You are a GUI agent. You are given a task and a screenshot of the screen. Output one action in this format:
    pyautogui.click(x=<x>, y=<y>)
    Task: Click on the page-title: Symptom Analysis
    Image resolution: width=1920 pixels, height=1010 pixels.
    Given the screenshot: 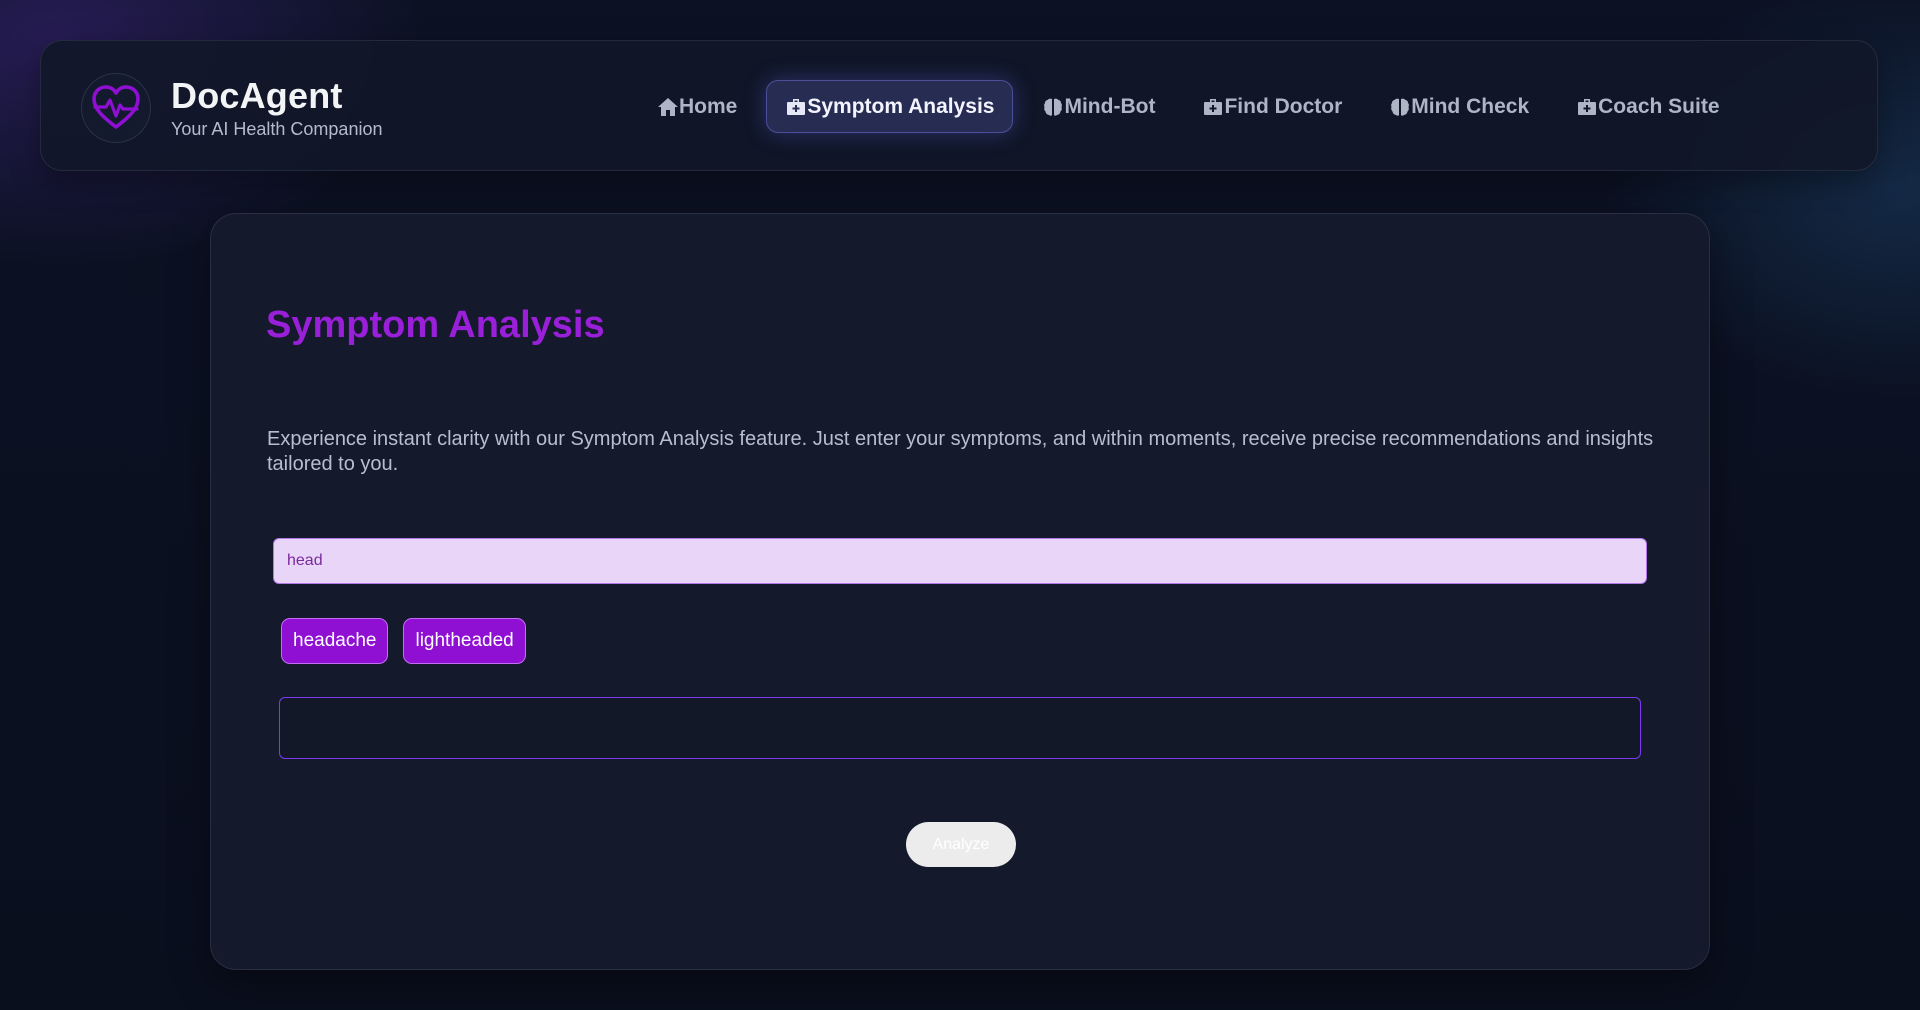 What is the action you would take?
    pyautogui.click(x=435, y=325)
    